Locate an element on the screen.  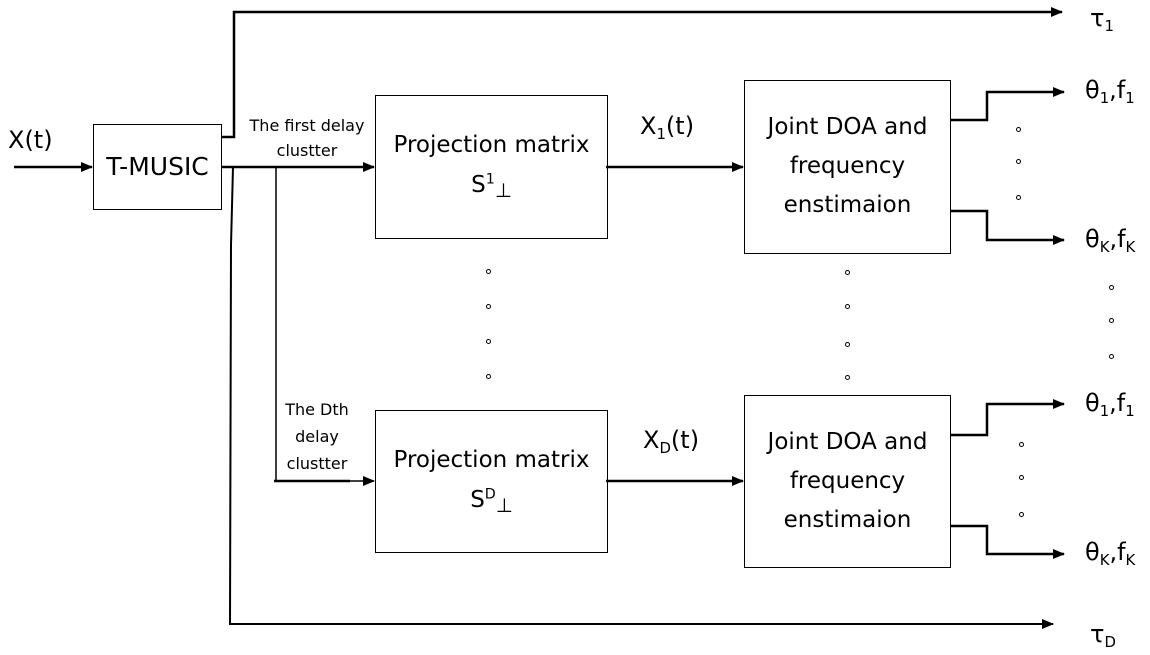
projection-d-s: S is located at coordinates (477, 500).